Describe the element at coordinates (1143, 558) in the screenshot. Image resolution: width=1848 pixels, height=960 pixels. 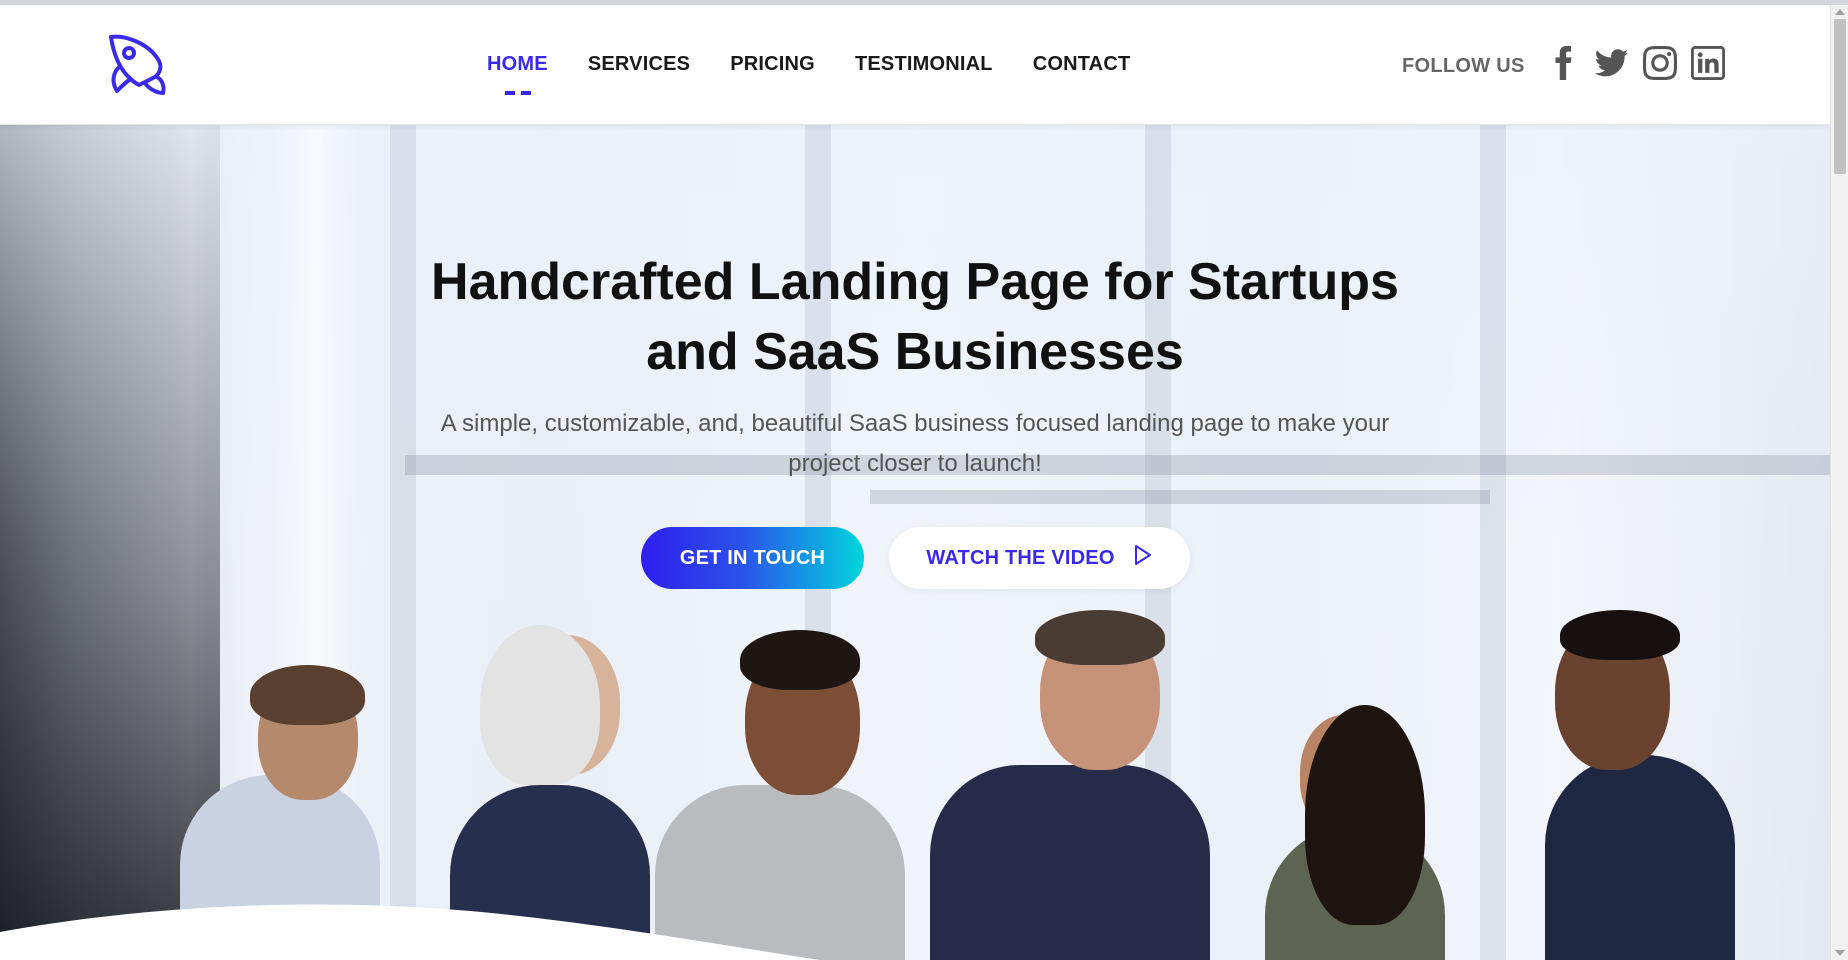
I see `play-icon` at that location.